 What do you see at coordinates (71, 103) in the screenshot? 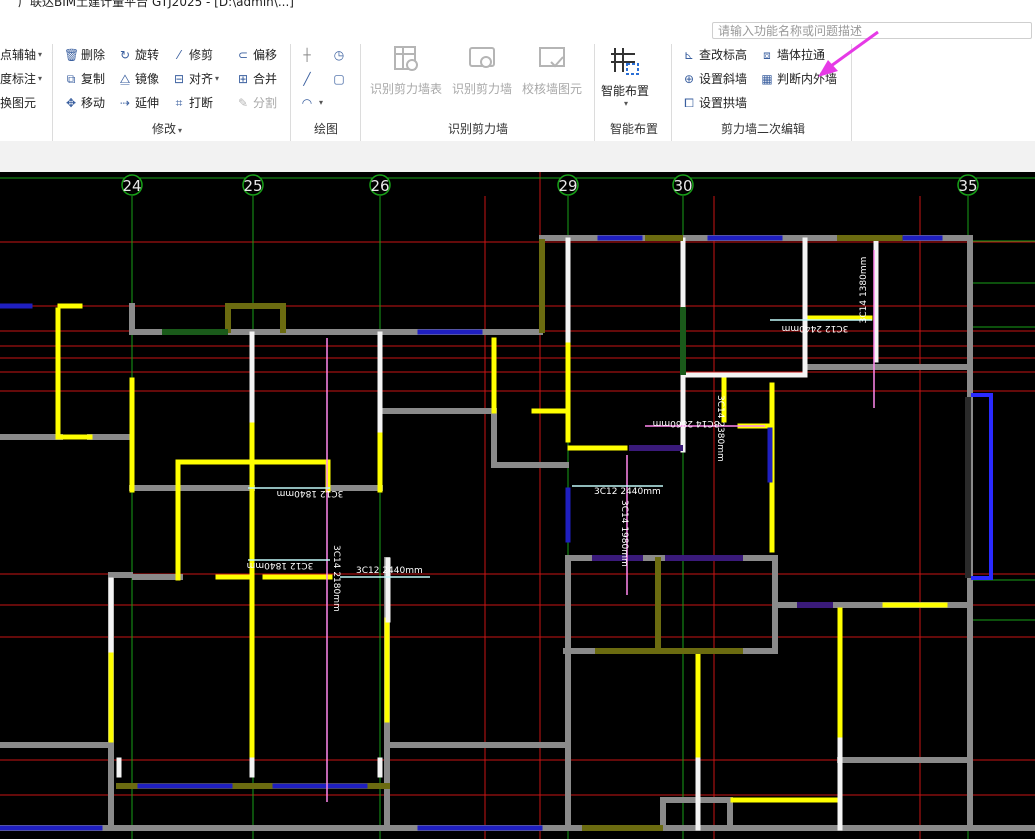
I see `move-icon: ✥` at bounding box center [71, 103].